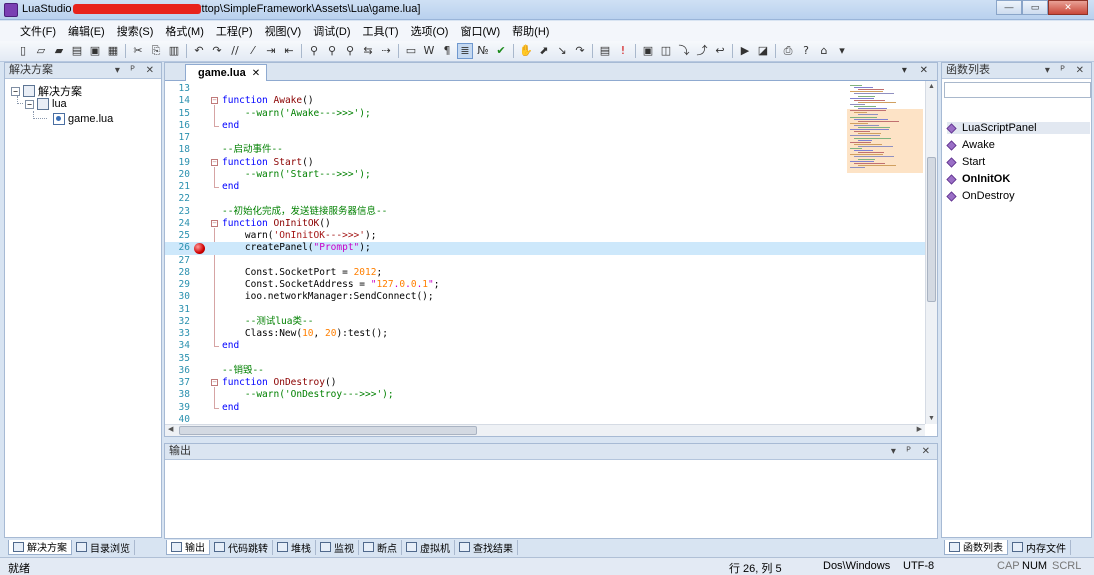  What do you see at coordinates (931, 86) in the screenshot?
I see `scroll-up-icon: ▲` at bounding box center [931, 86].